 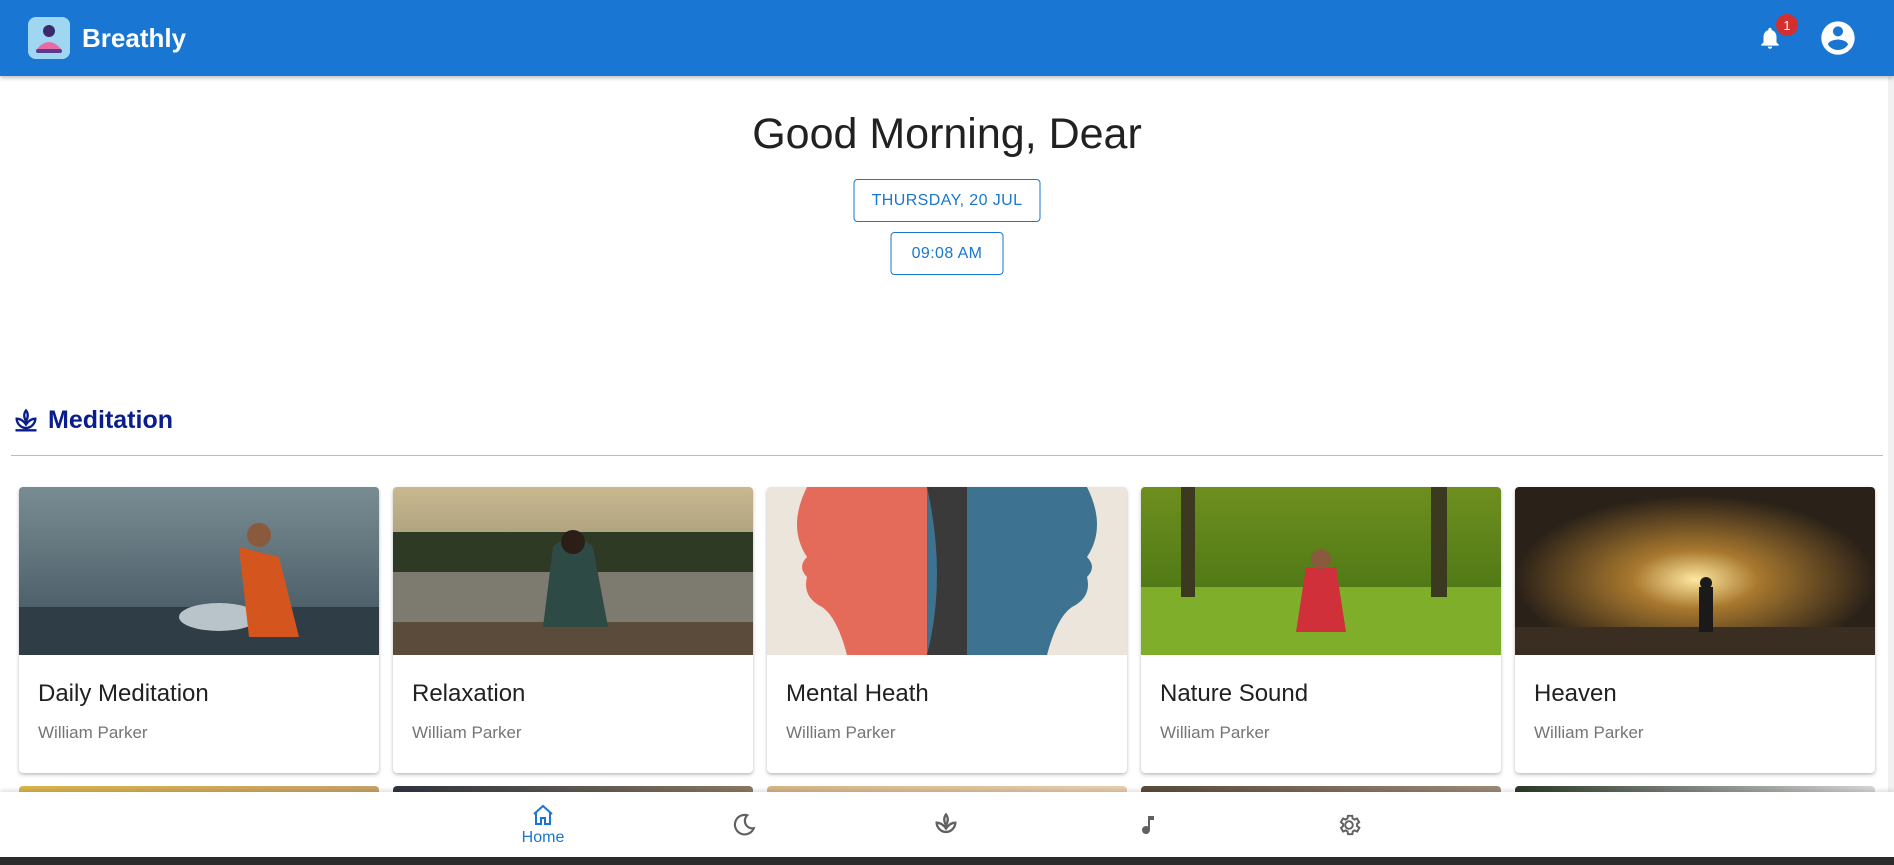 I want to click on nav-settings, so click(x=1349, y=824).